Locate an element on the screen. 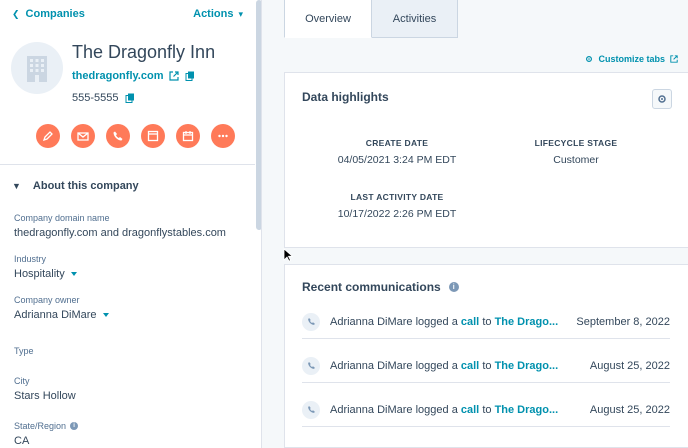  customize-tabs-link: Customize tabs is located at coordinates (631, 59).